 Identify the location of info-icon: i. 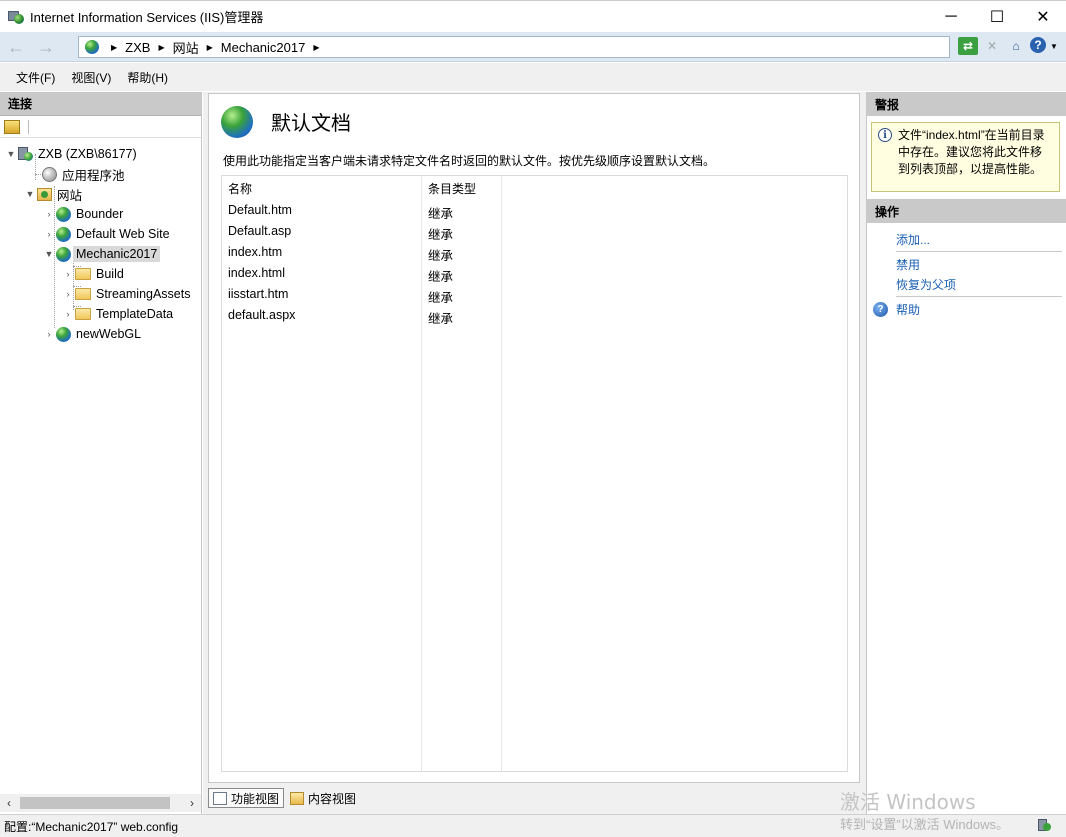
(885, 135).